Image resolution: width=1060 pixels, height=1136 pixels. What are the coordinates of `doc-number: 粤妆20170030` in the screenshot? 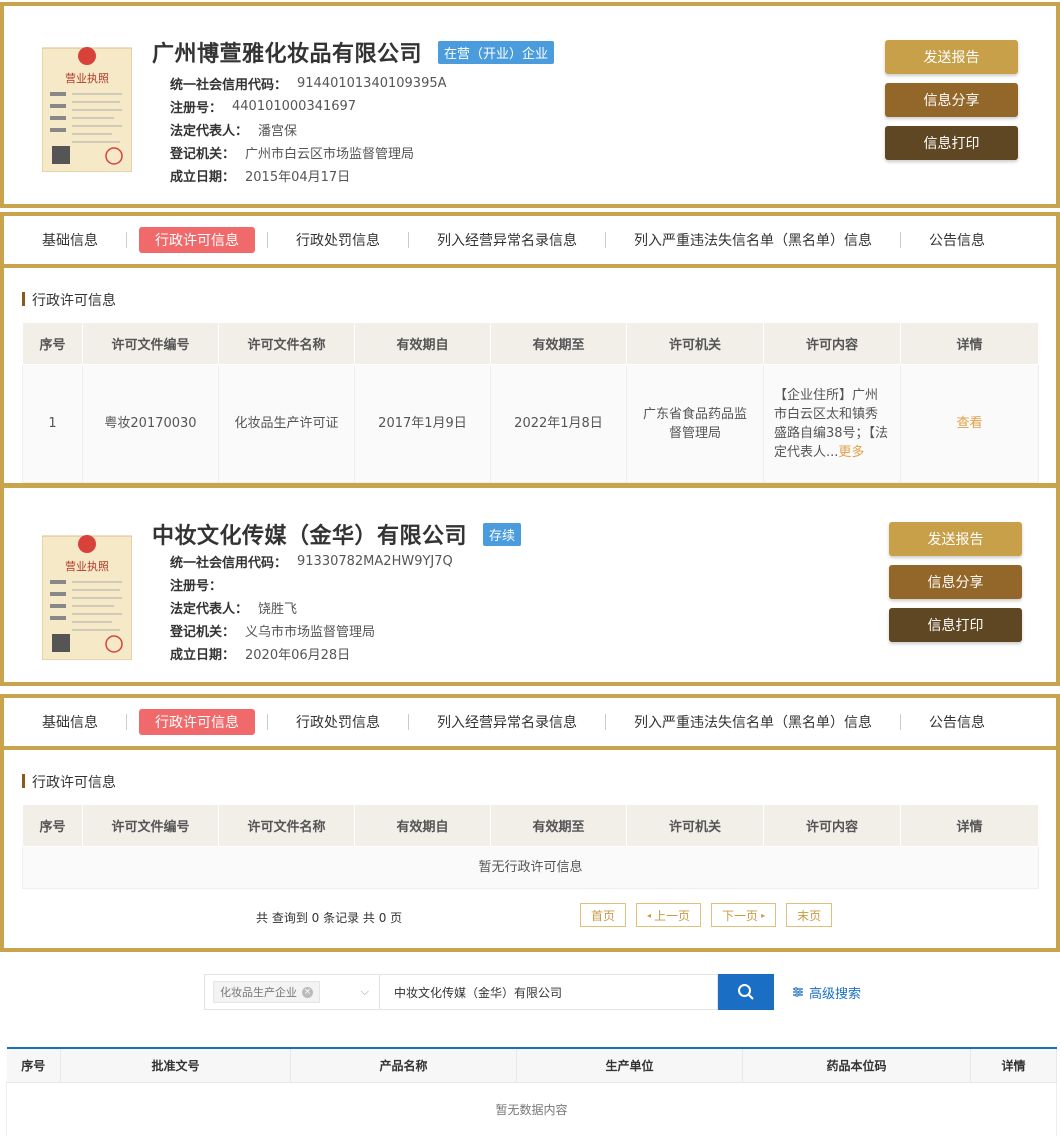 It's located at (150, 423).